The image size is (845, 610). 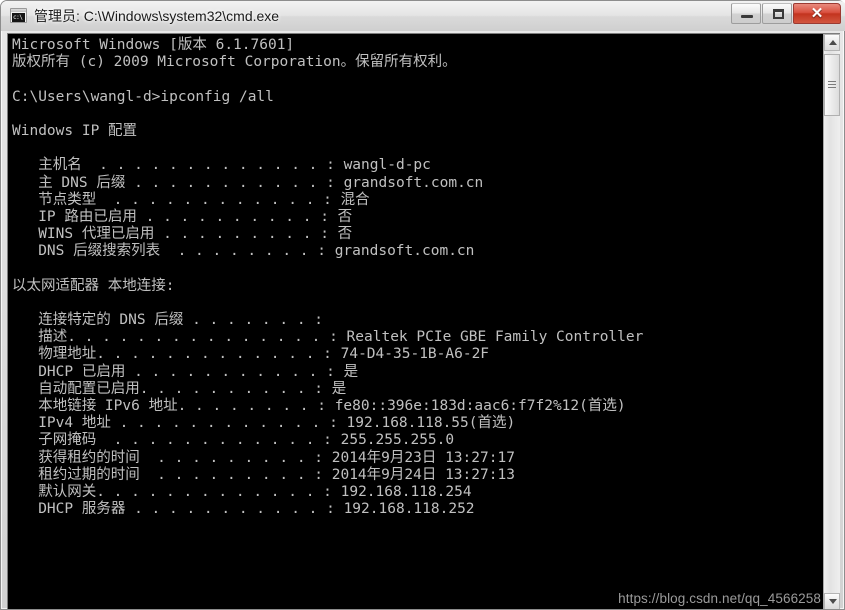 I want to click on close-button: ✕, so click(x=817, y=13).